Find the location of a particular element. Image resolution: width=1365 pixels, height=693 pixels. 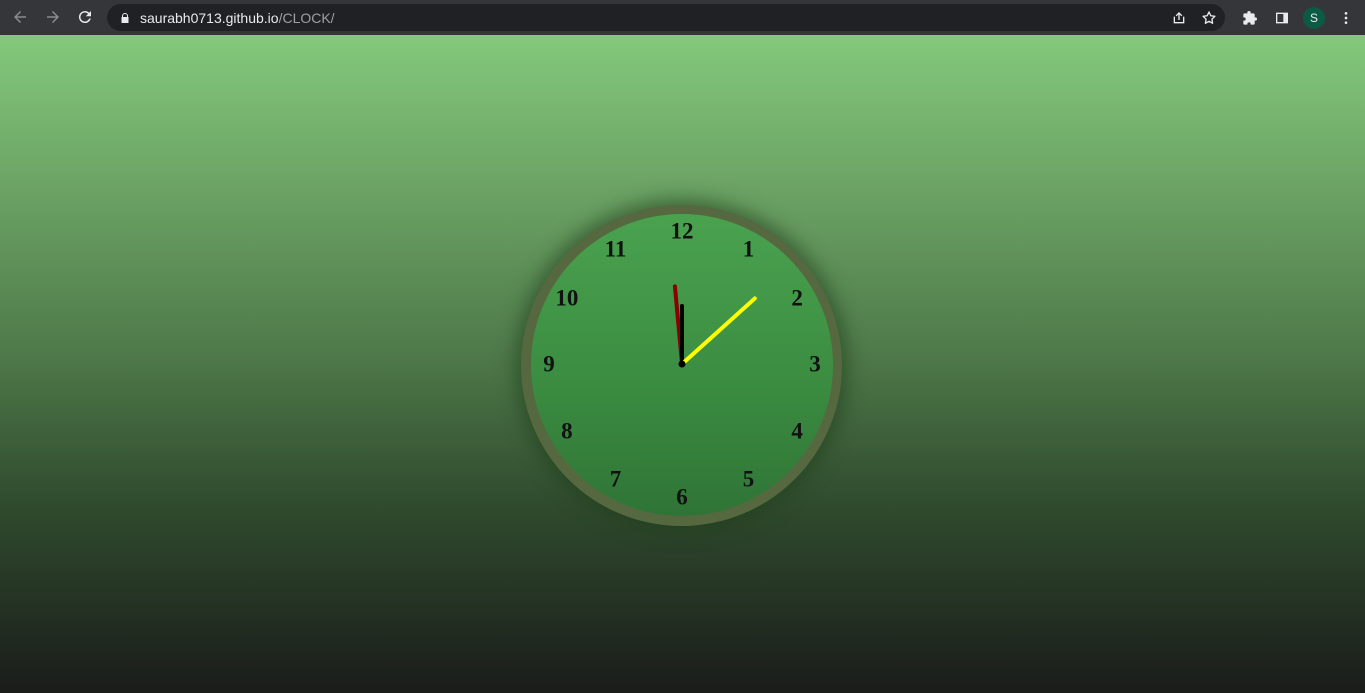

profile-button: S is located at coordinates (1314, 18).